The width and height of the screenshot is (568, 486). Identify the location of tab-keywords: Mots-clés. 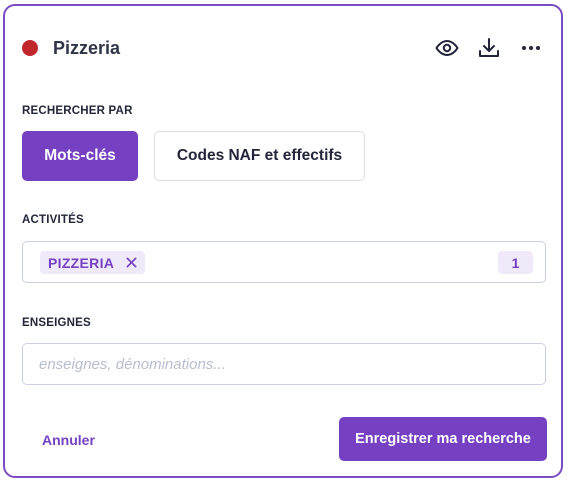
(80, 156).